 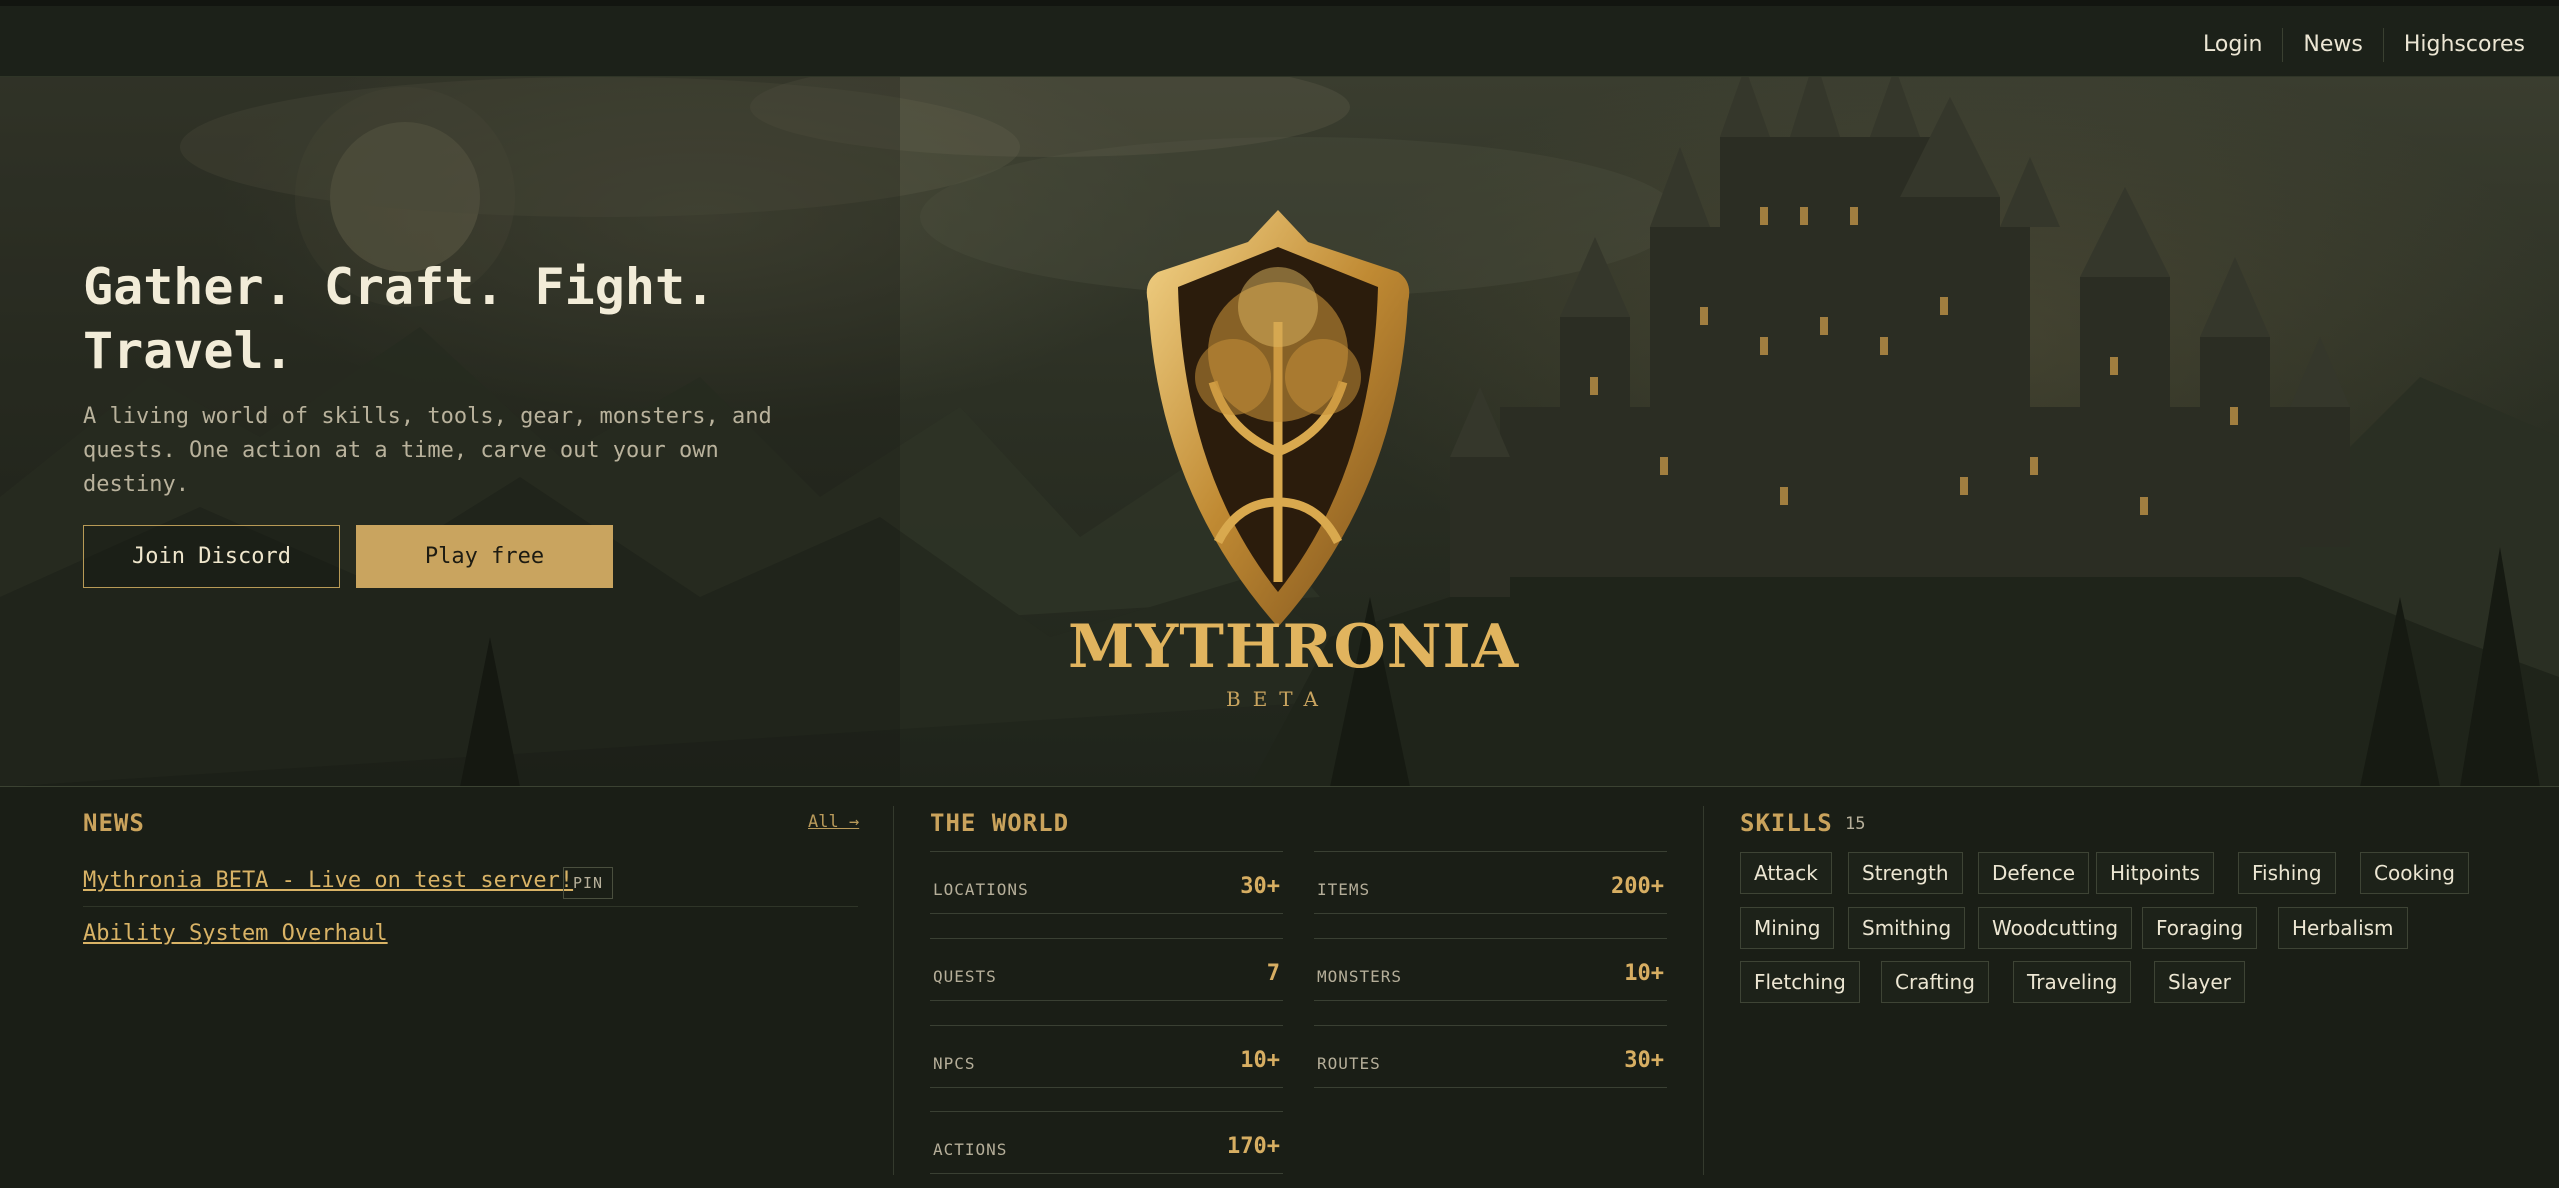 I want to click on stat-routes: ROUTES 30+, so click(x=1490, y=1056).